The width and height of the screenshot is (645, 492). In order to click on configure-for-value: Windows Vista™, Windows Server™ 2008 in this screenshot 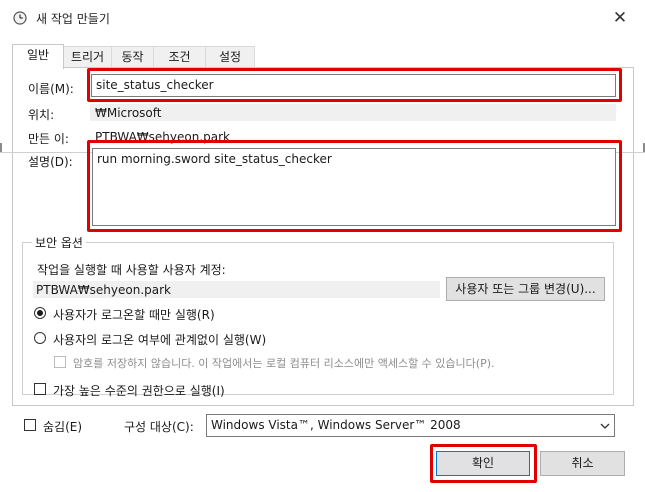, I will do `click(336, 425)`.